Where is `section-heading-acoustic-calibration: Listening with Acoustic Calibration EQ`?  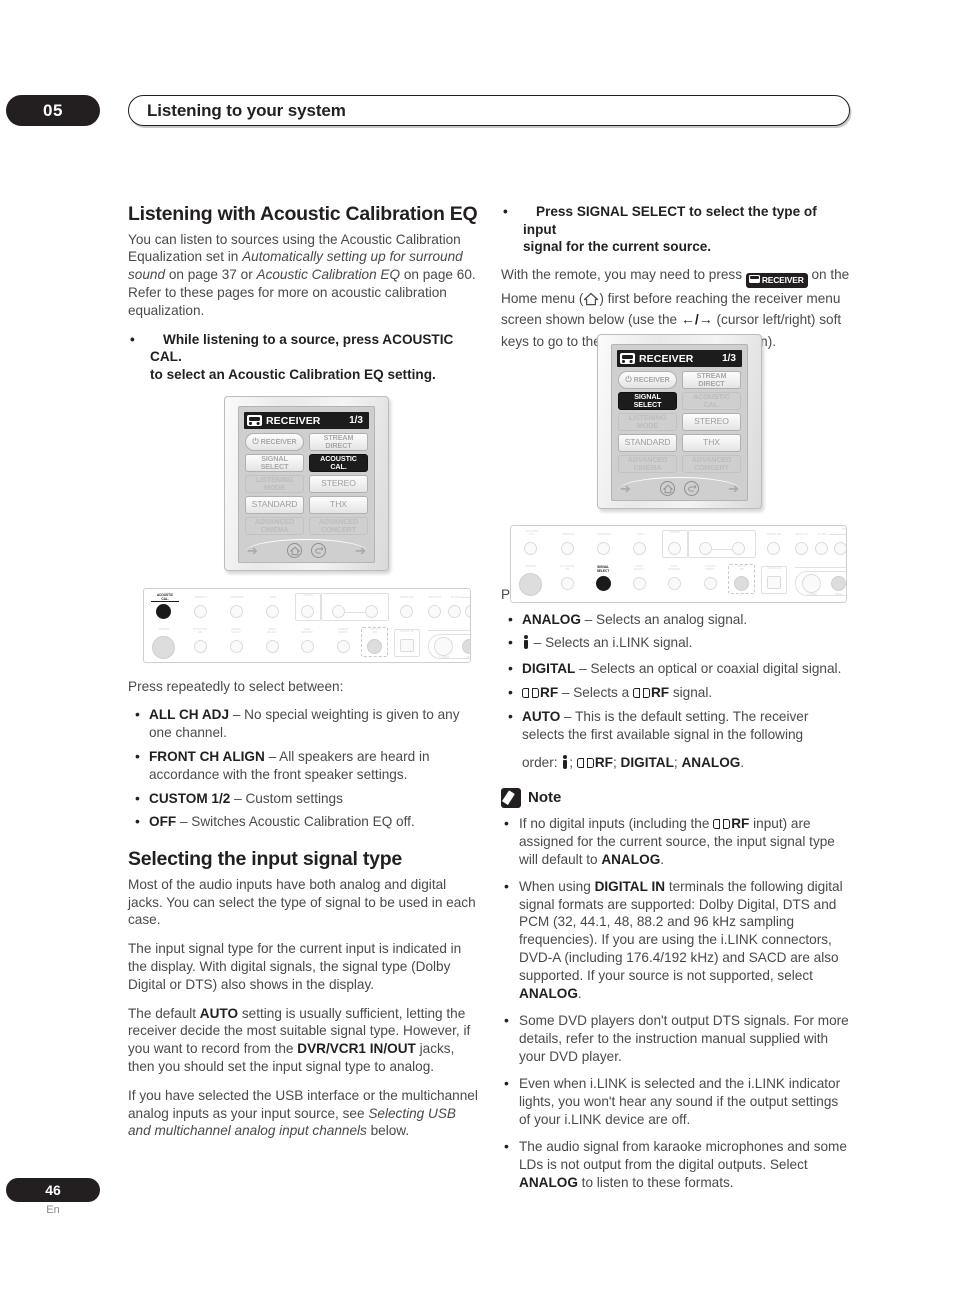
section-heading-acoustic-calibration: Listening with Acoustic Calibration EQ is located at coordinates (303, 214).